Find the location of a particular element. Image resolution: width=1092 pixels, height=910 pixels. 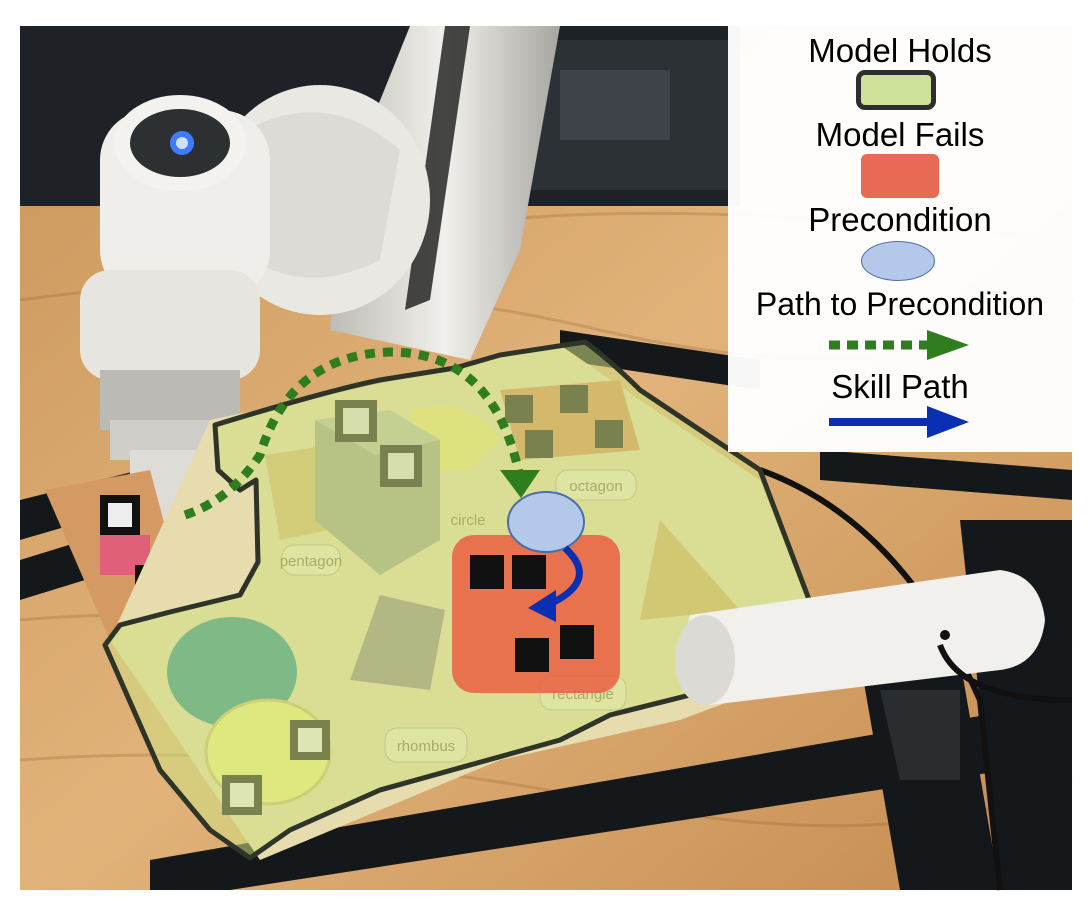

legend-precondition-label: Precondition is located at coordinates (900, 219).